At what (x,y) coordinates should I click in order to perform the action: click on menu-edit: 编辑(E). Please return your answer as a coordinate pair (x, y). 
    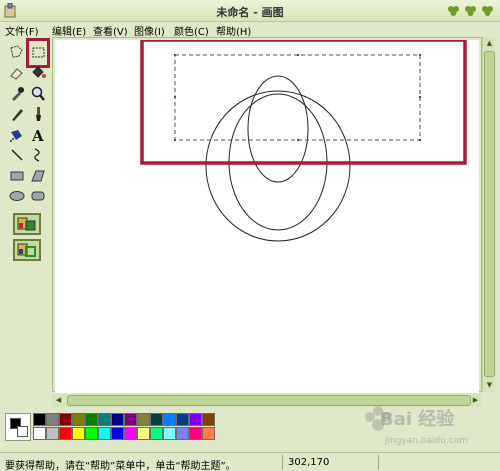
    Looking at the image, I should click on (69, 30).